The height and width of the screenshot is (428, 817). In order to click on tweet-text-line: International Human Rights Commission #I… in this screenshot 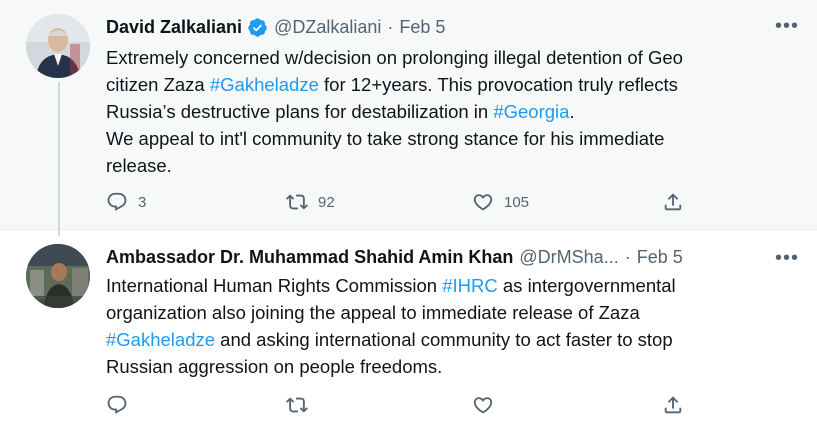, I will do `click(446, 285)`.